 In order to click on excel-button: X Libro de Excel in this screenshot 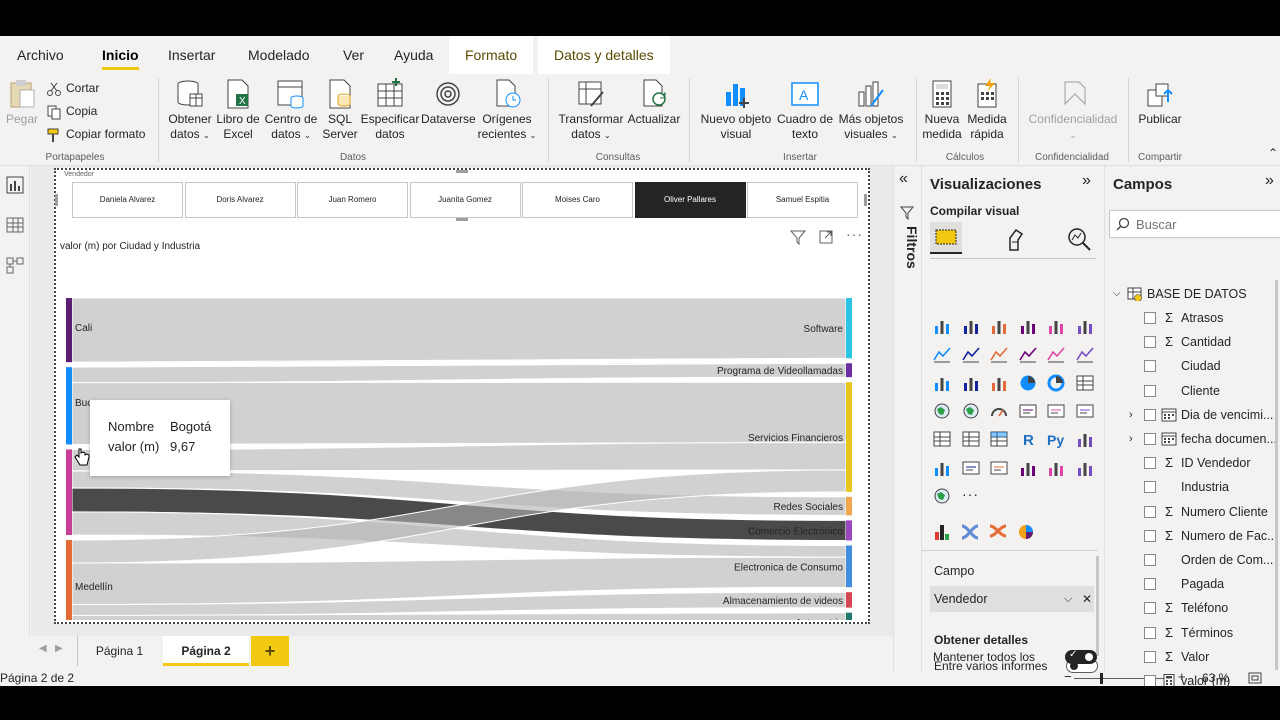, I will do `click(238, 110)`.